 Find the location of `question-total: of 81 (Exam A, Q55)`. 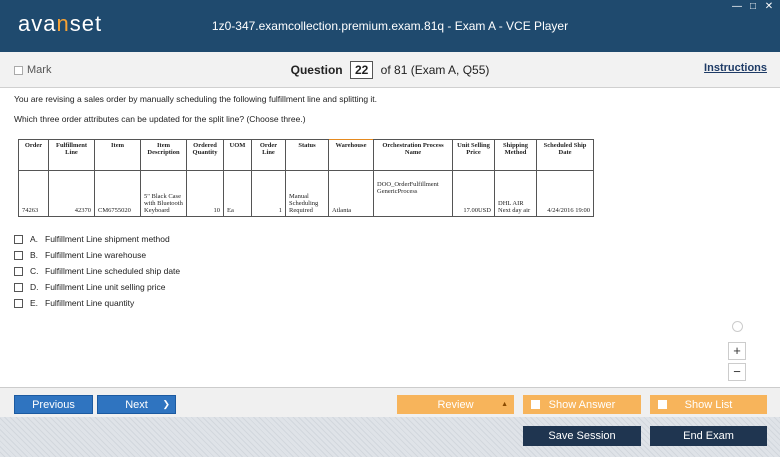

question-total: of 81 (Exam A, Q55) is located at coordinates (435, 70).